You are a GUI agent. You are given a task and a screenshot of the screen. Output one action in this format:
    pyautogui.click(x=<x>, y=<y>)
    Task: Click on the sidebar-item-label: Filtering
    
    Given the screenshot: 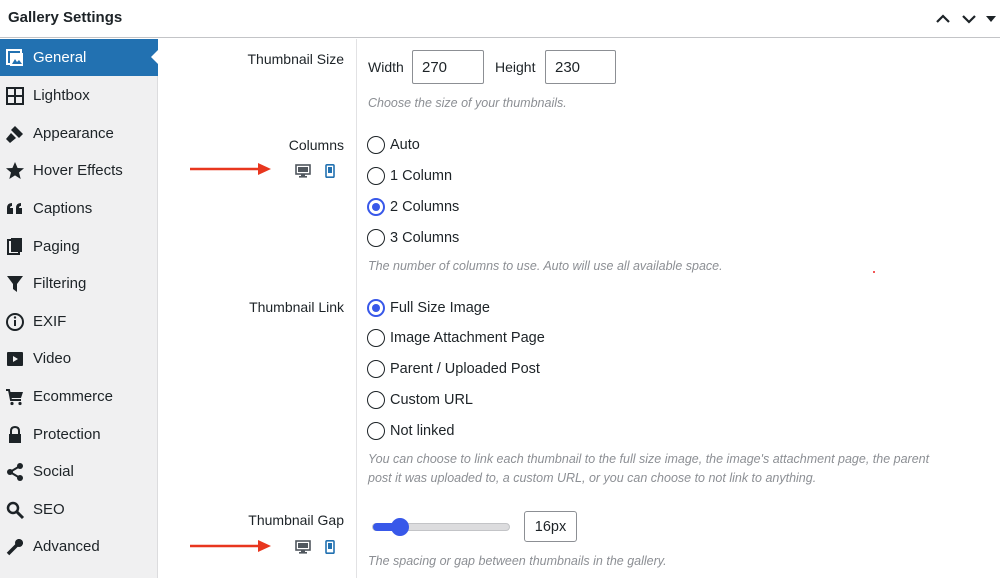 What is the action you would take?
    pyautogui.click(x=60, y=283)
    